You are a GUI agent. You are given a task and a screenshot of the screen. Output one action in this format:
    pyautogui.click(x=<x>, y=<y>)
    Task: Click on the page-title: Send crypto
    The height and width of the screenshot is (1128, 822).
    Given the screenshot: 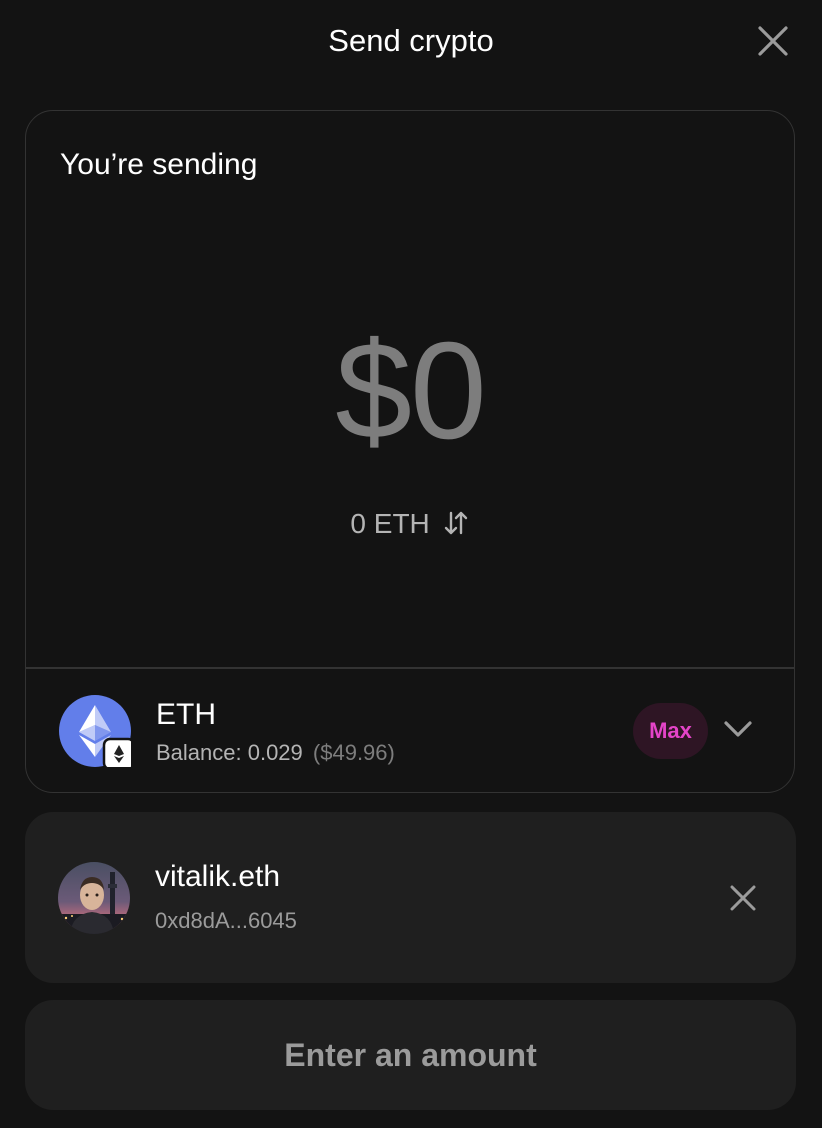 What is the action you would take?
    pyautogui.click(x=411, y=40)
    